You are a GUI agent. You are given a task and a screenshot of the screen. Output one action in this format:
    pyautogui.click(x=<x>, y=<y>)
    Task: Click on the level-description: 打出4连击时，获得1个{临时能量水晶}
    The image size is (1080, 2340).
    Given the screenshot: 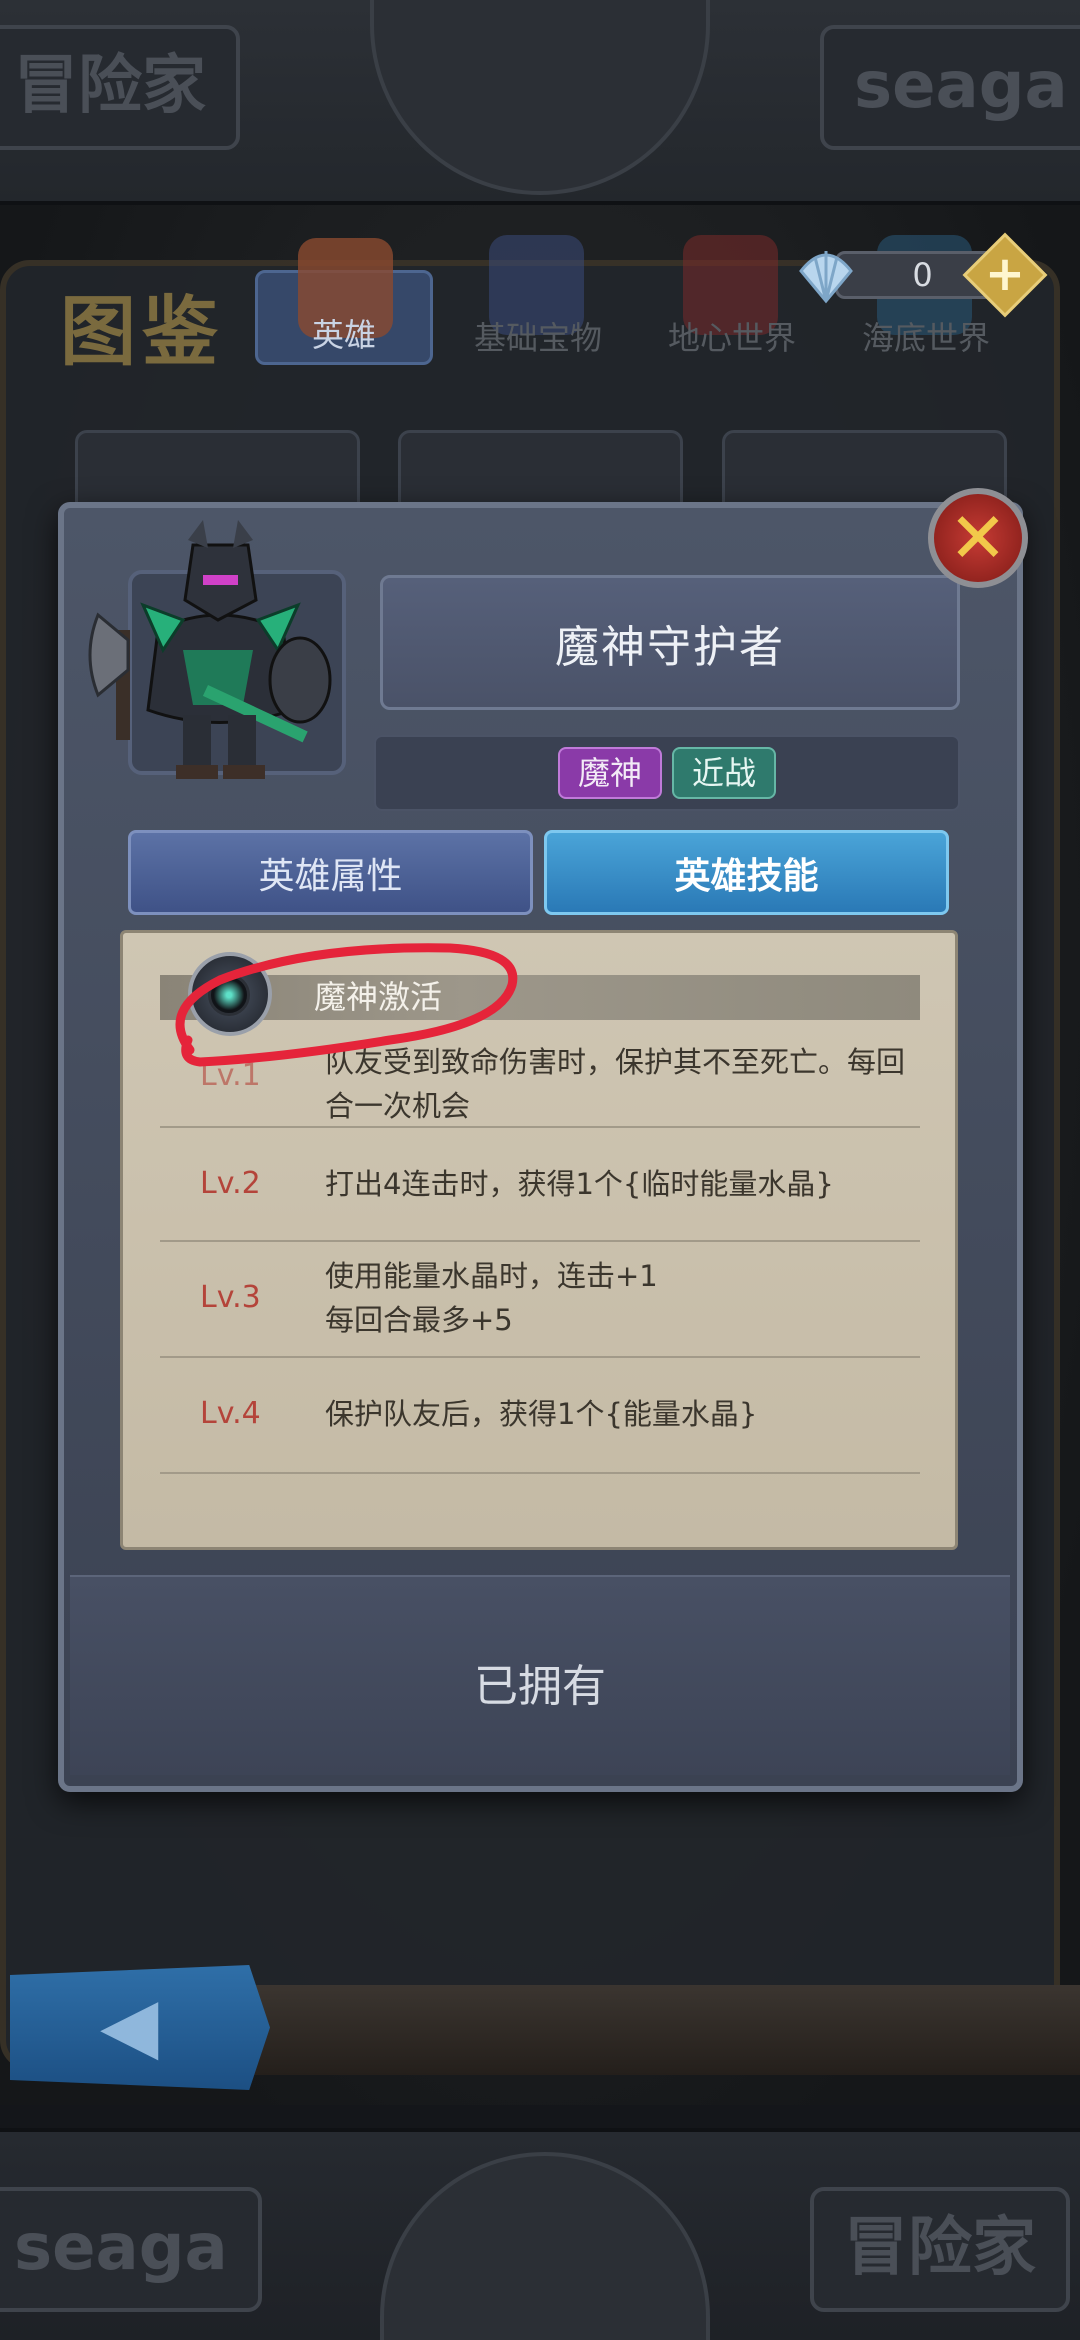 What is the action you would take?
    pyautogui.click(x=579, y=1184)
    